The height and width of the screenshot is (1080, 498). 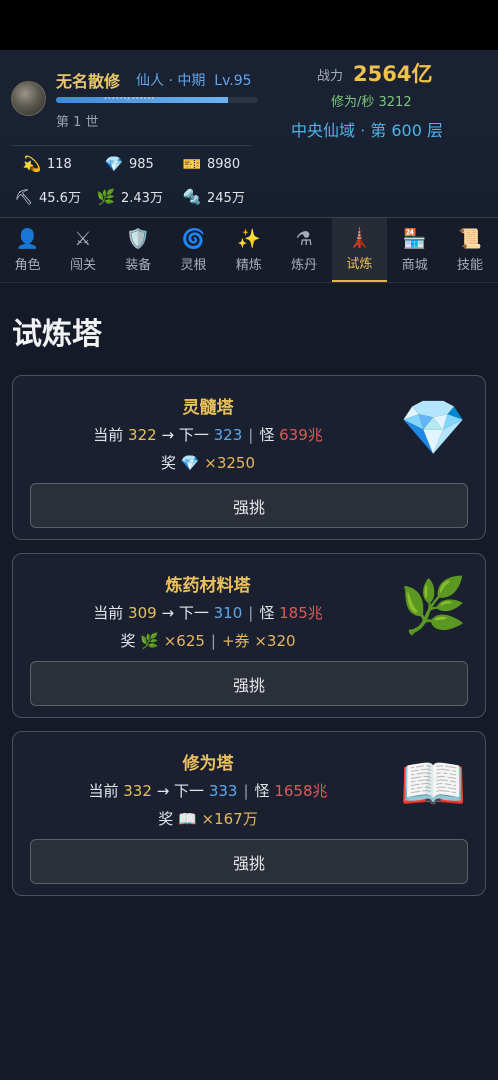 I want to click on sparkles-icon: ✨, so click(x=249, y=239).